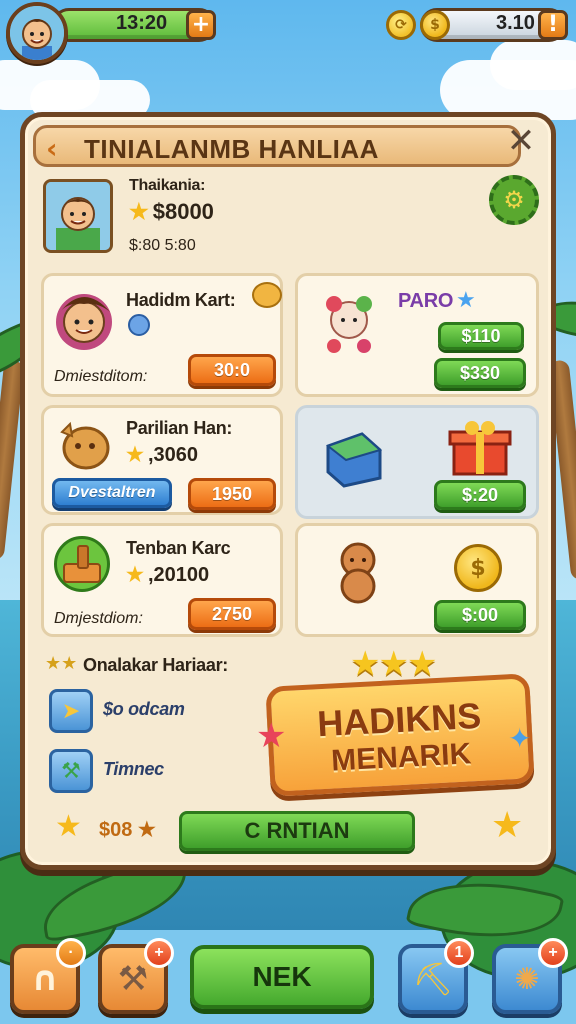 The height and width of the screenshot is (1024, 576). I want to click on item-card-6: $ $:00, so click(417, 580).